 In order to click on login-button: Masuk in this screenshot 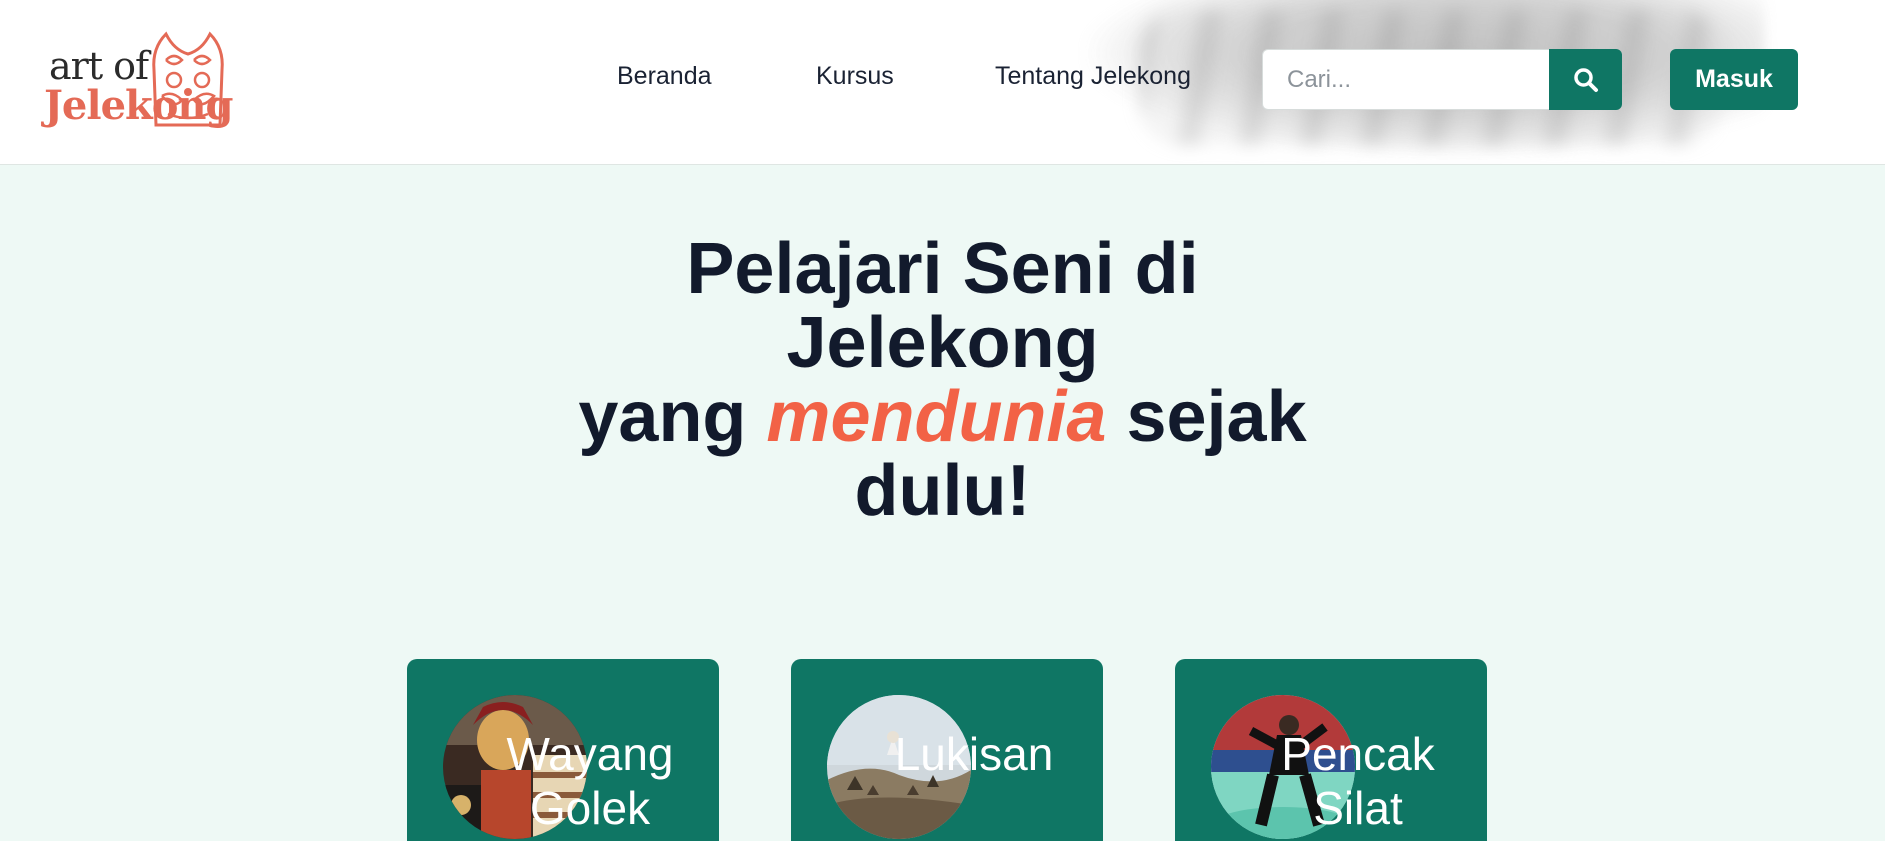, I will do `click(1734, 79)`.